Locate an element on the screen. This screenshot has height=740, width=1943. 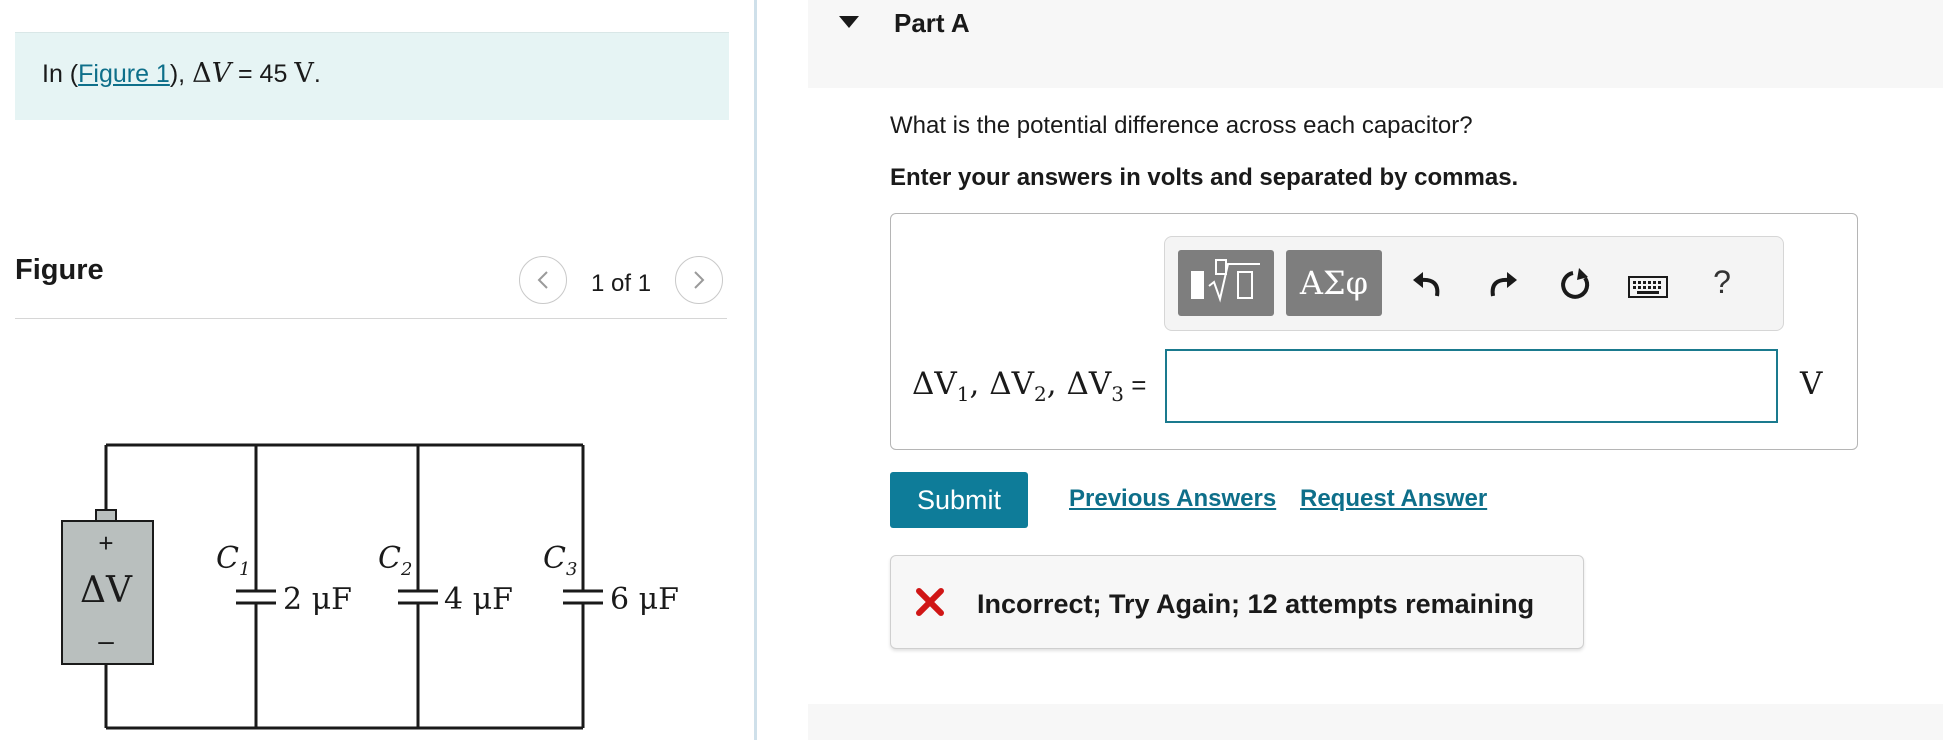
reset-button is located at coordinates (1576, 285).